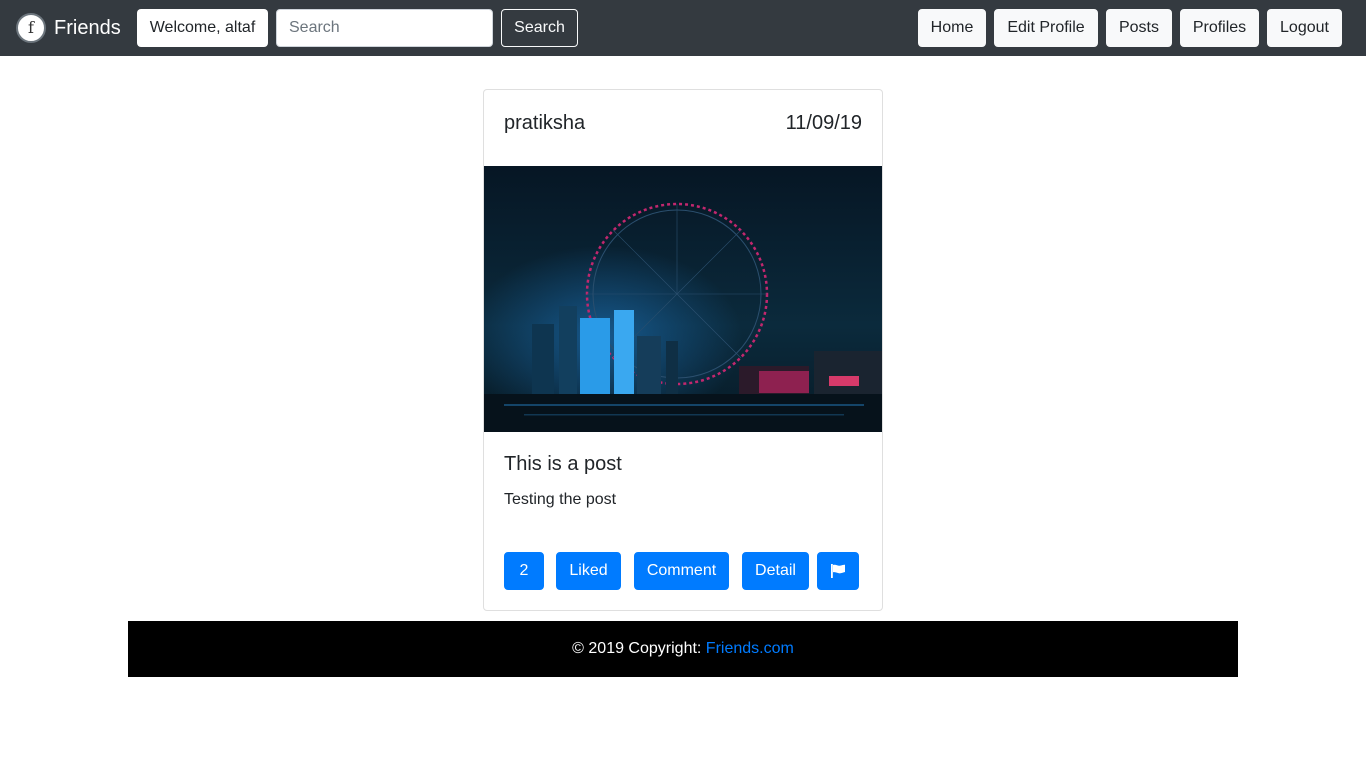 Image resolution: width=1366 pixels, height=768 pixels. Describe the element at coordinates (545, 123) in the screenshot. I see `post-author: pratiksha` at that location.